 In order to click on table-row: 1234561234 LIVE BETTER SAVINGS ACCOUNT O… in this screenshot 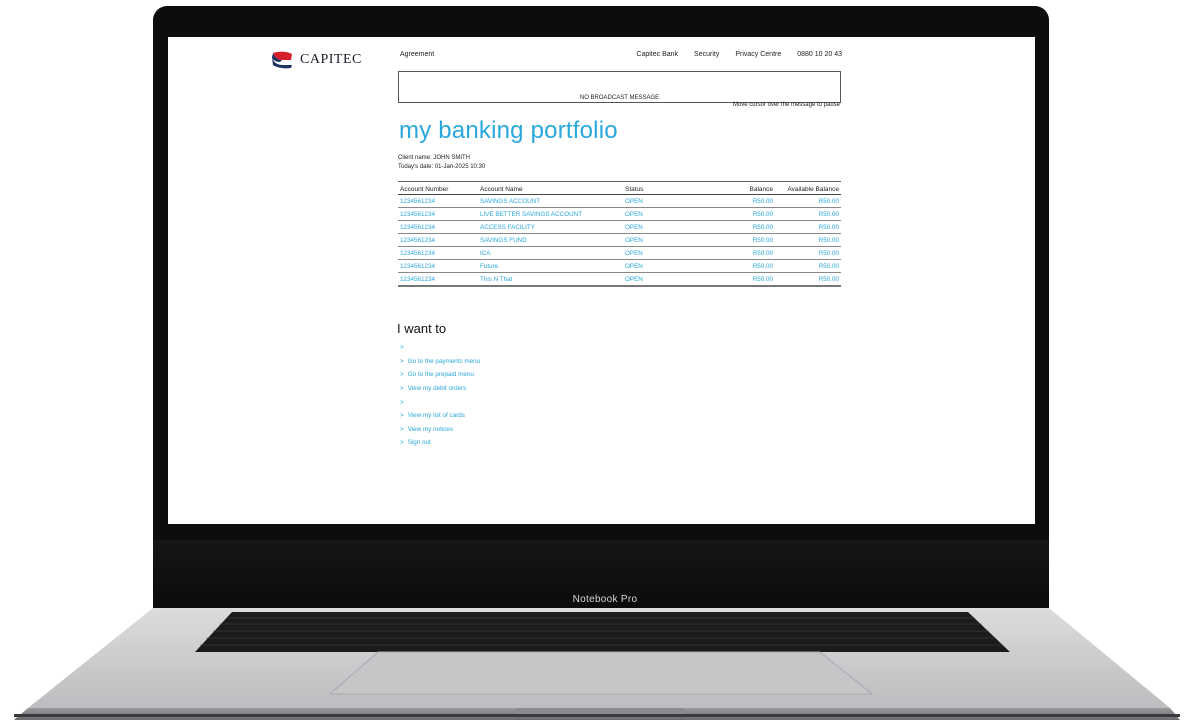, I will do `click(619, 214)`.